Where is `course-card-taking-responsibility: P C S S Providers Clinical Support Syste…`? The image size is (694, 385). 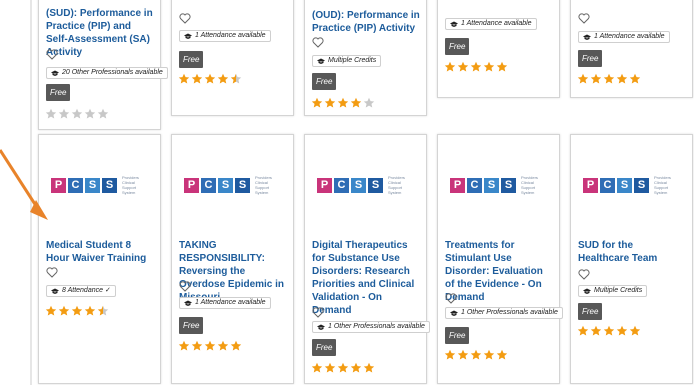 course-card-taking-responsibility: P C S S Providers Clinical Support Syste… is located at coordinates (232, 259).